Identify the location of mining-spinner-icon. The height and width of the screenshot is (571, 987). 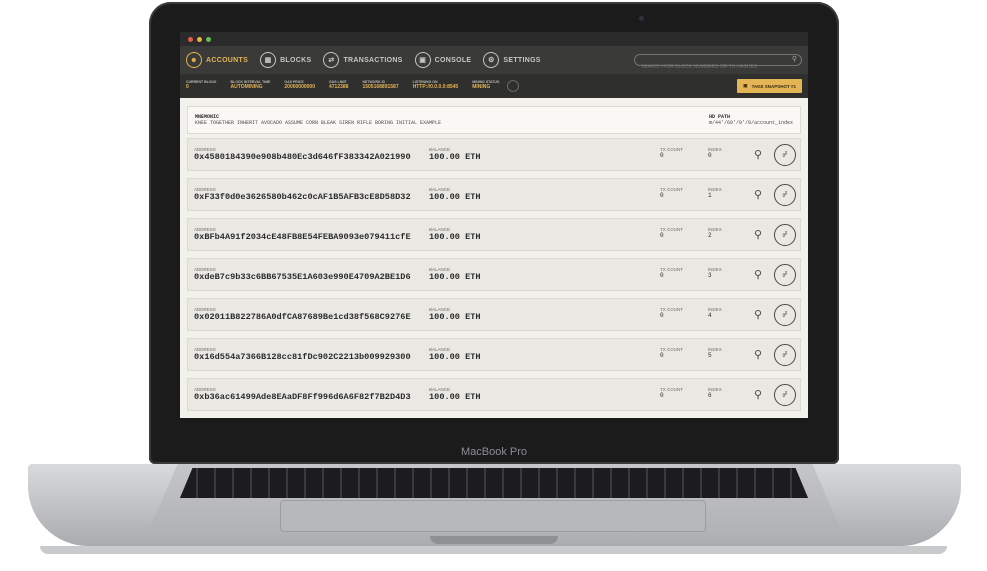
(513, 86).